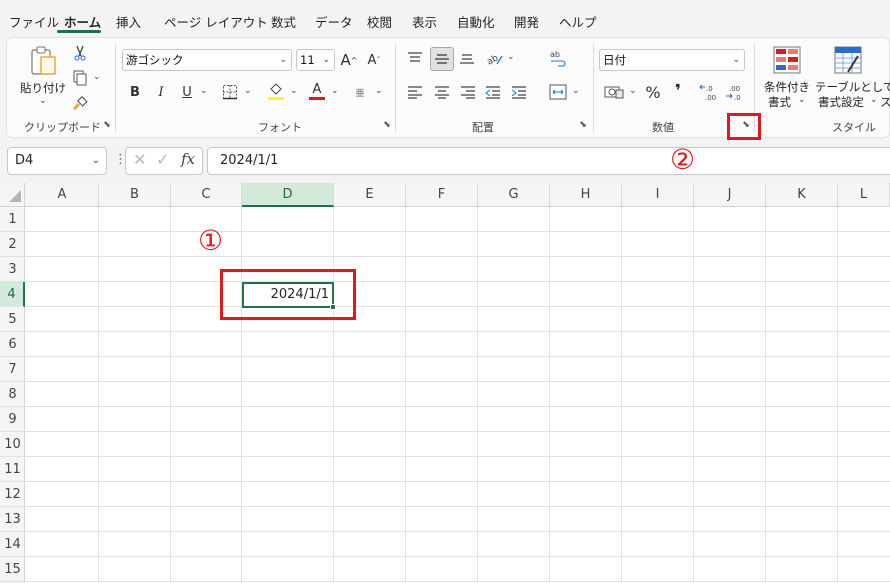  Describe the element at coordinates (12, 319) in the screenshot. I see `row-header-5: 5` at that location.